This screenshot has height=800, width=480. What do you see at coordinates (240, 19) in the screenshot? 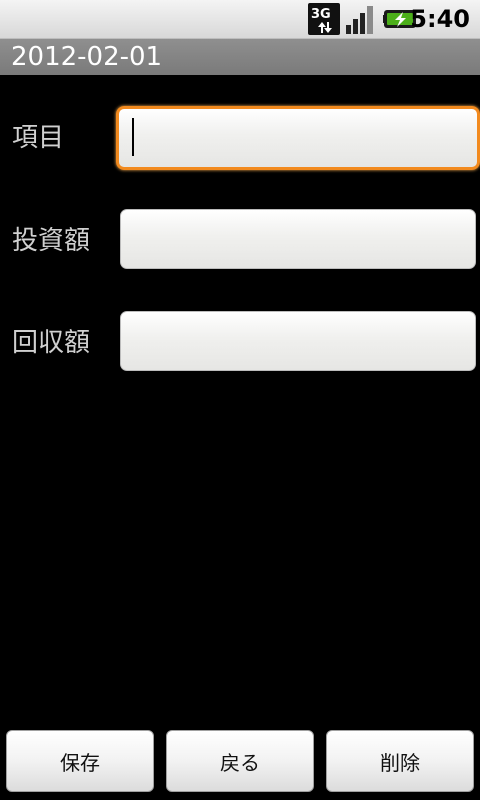
I see `status-bar: 3G 5:40` at bounding box center [240, 19].